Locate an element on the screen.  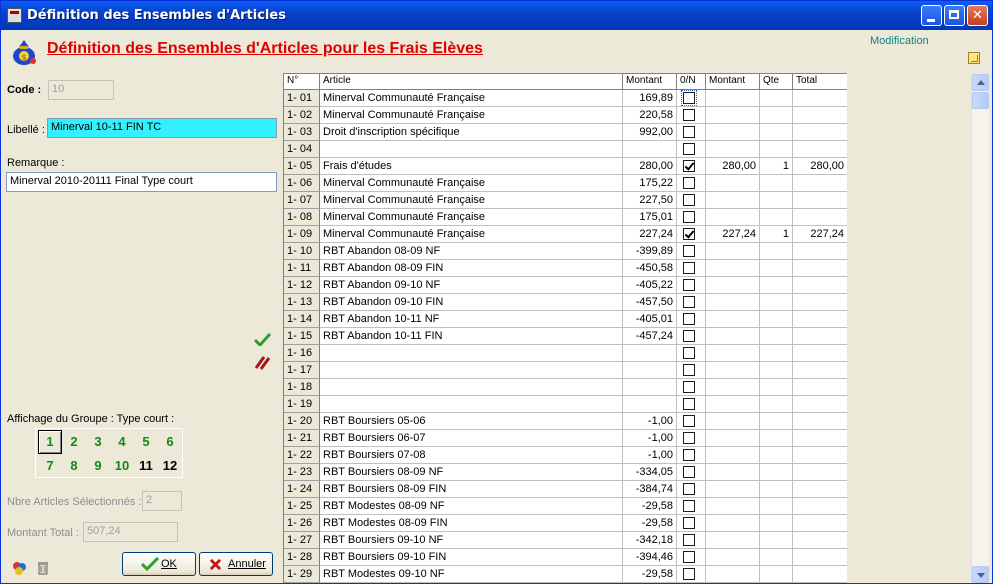
checkmark-icon is located at coordinates (262, 339).